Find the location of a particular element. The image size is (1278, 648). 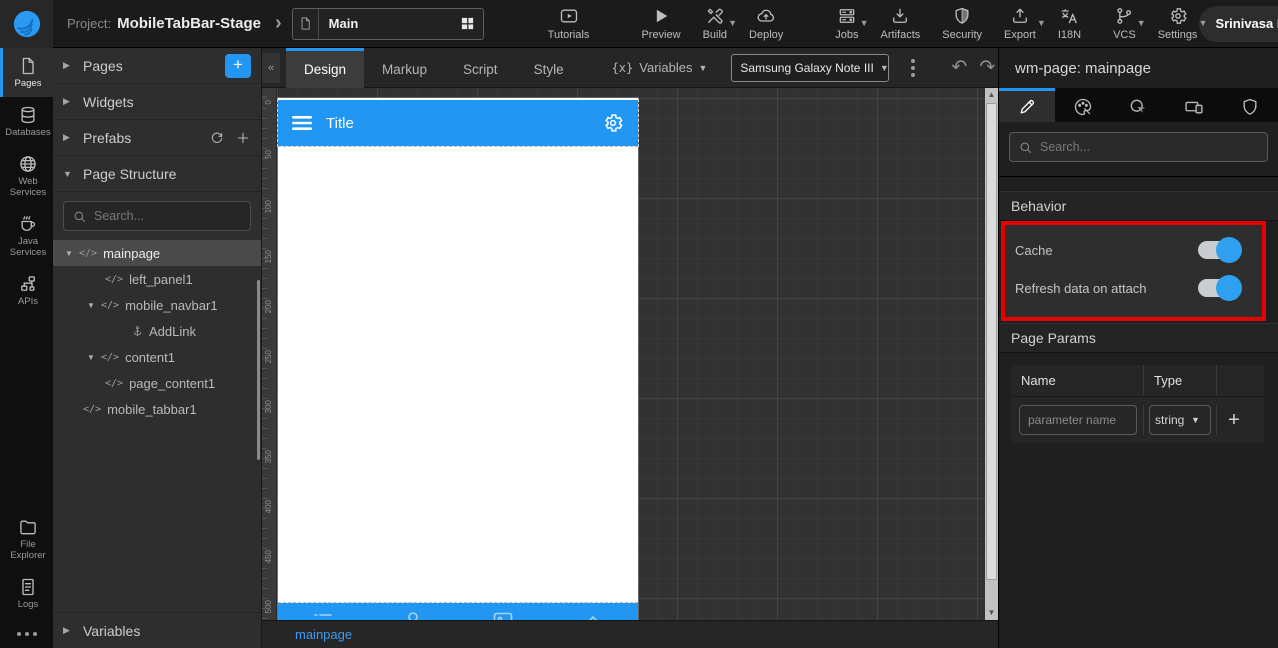

wavemaker-logo is located at coordinates (26, 24).